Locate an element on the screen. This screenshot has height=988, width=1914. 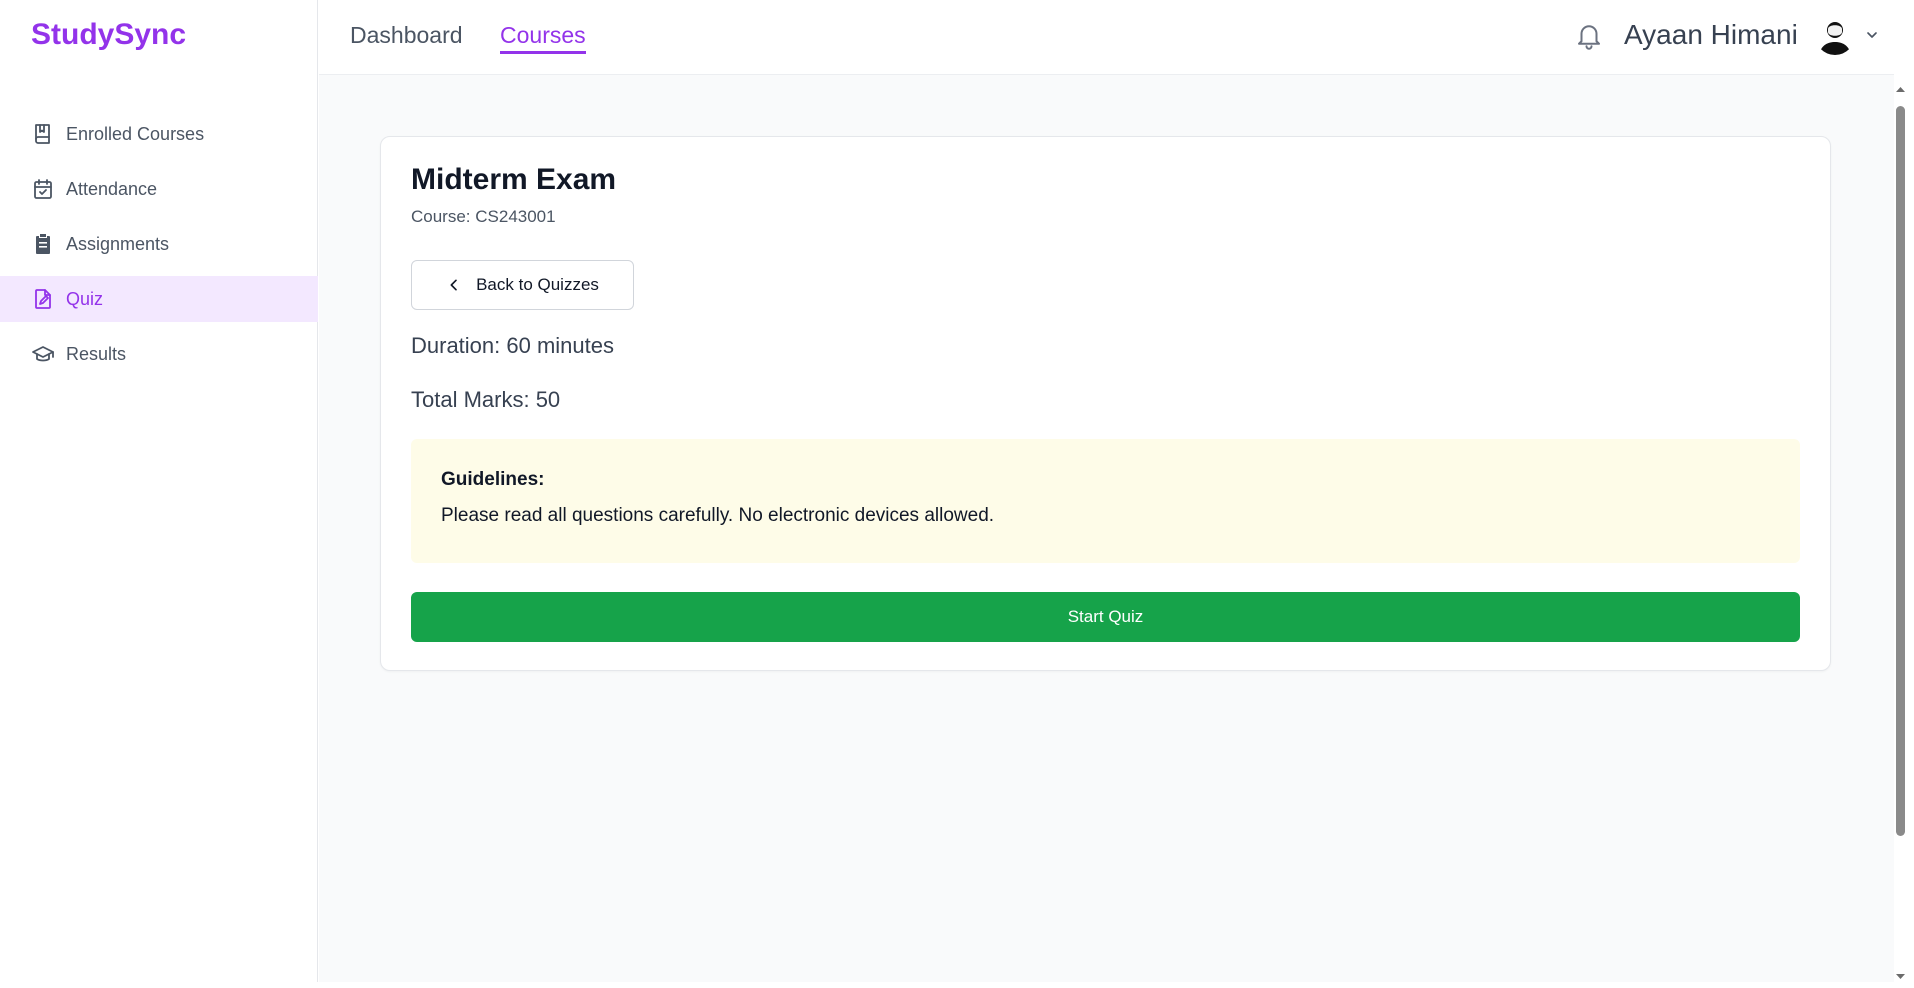
back-button-label: Back to Quizzes is located at coordinates (537, 284).